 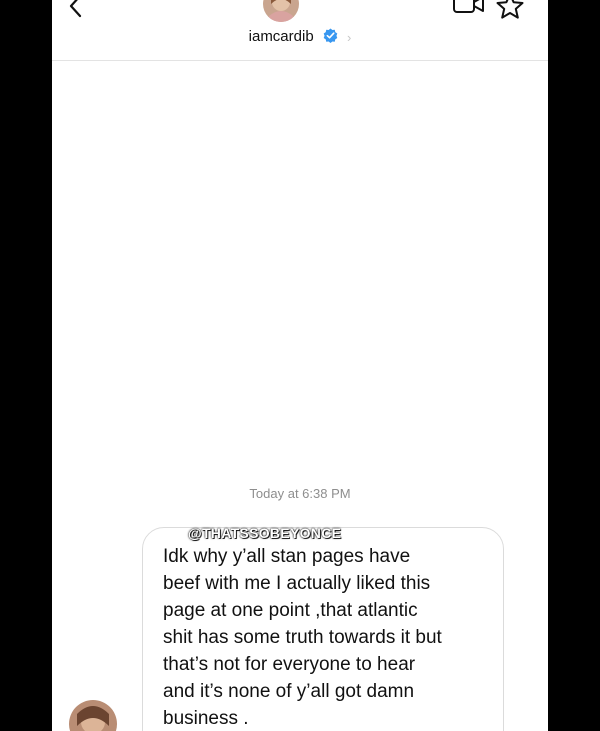 I want to click on video-call-button, so click(x=469, y=10).